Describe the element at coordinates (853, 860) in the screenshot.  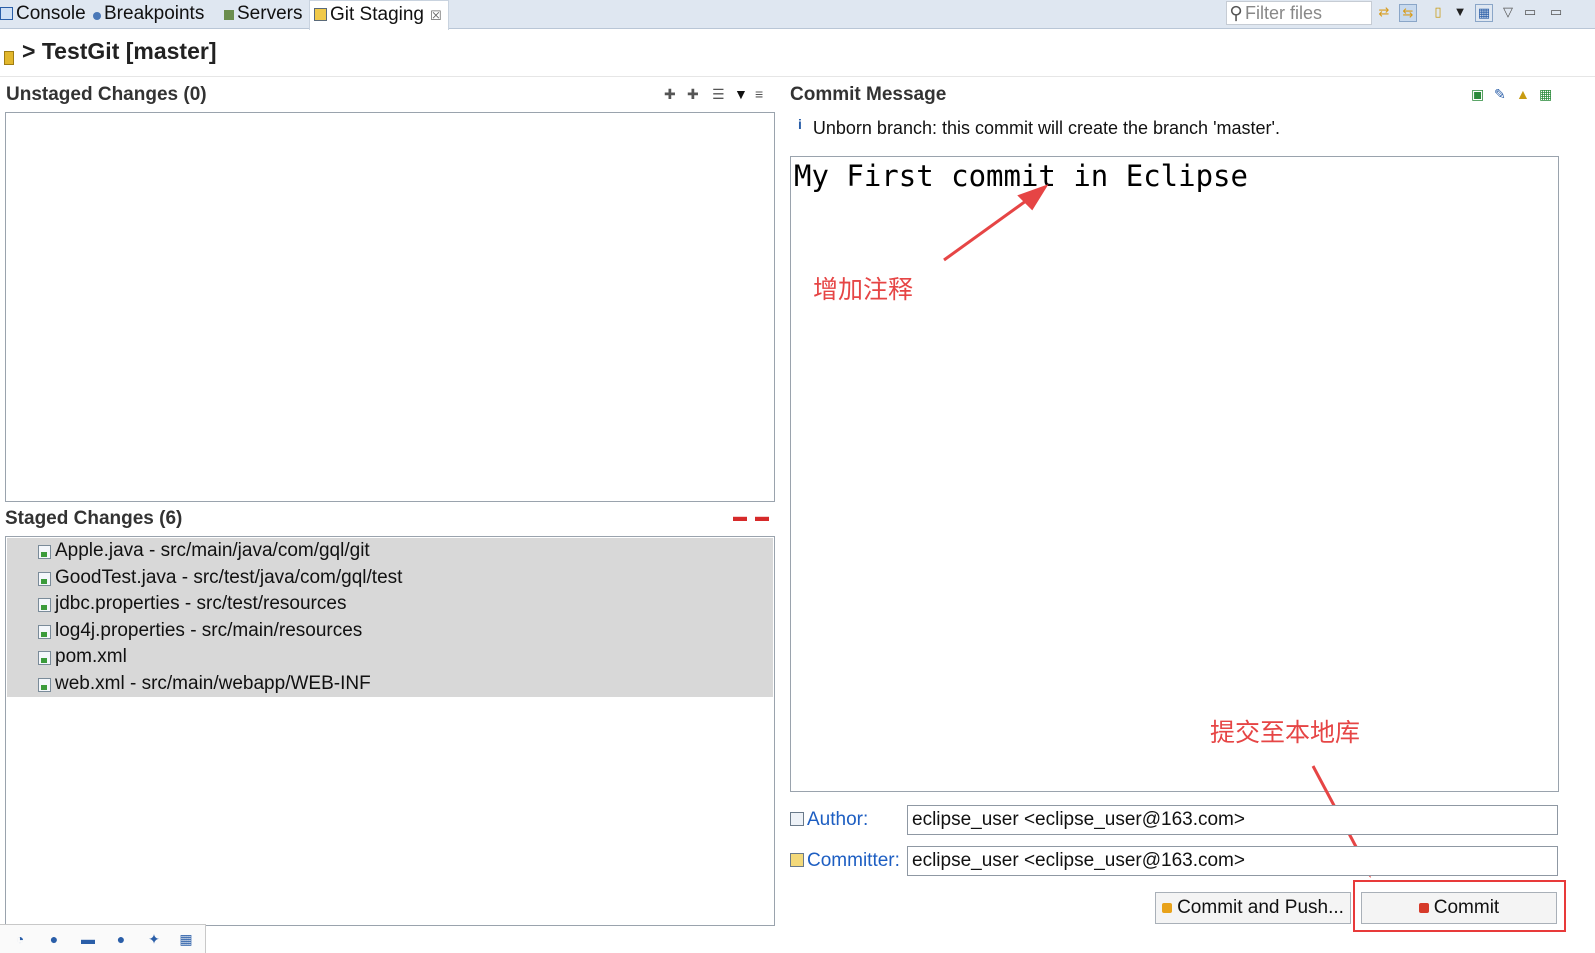
I see `committer-label-text: Committer:` at that location.